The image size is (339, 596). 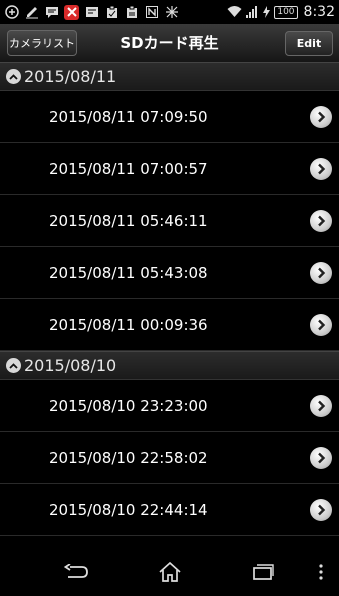 What do you see at coordinates (128, 168) in the screenshot?
I see `recording-timestamp: 2015/08/11 07:00:57` at bounding box center [128, 168].